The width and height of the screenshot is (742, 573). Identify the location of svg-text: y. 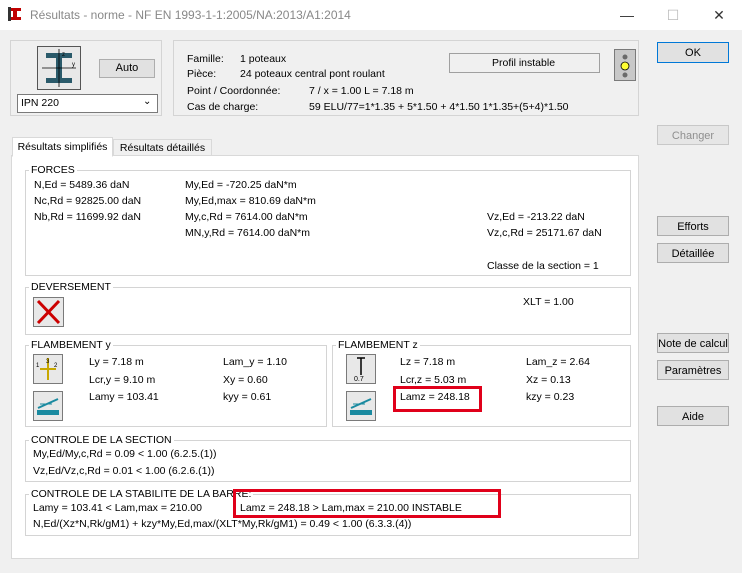
(73, 65).